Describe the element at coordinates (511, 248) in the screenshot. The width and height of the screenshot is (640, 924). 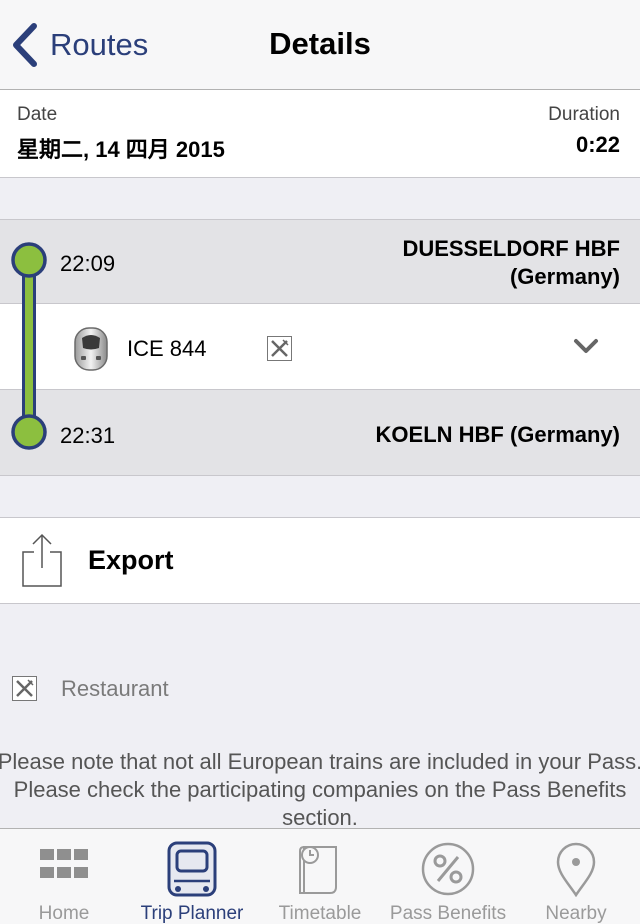
I see `departure-station-name: DUESSELDORF HBF` at that location.